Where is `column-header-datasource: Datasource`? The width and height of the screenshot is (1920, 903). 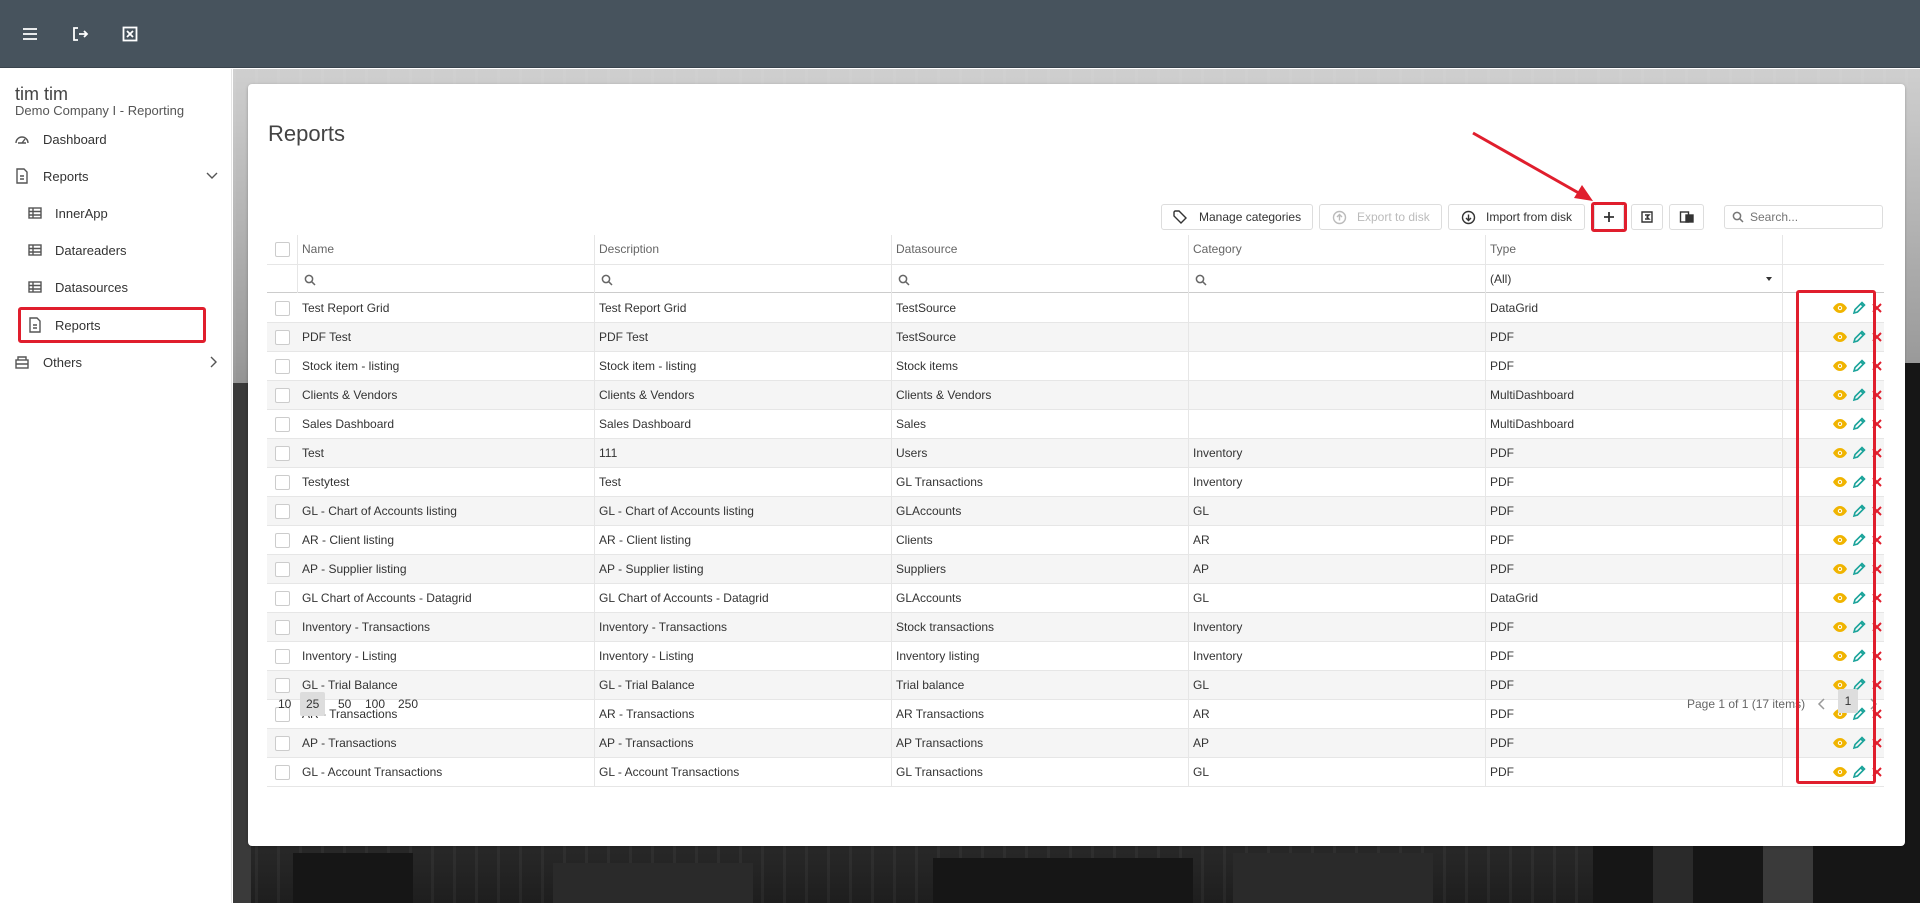
column-header-datasource: Datasource is located at coordinates (1039, 249).